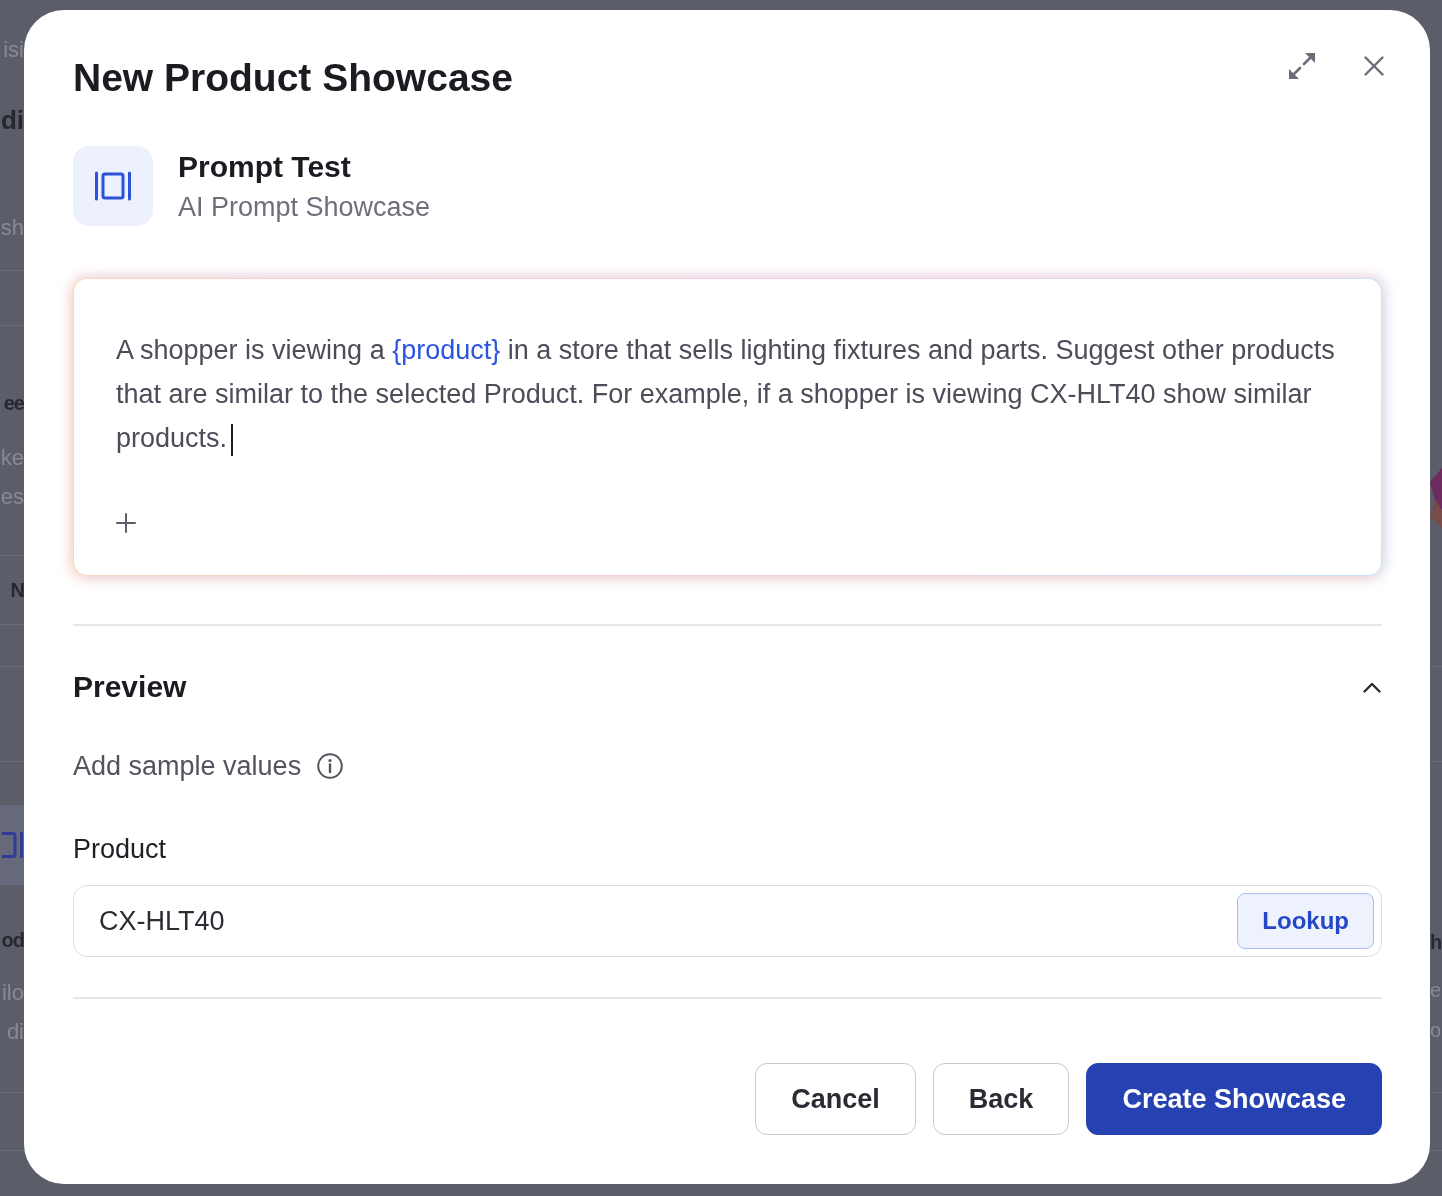 This screenshot has width=1442, height=1196. Describe the element at coordinates (735, 394) in the screenshot. I see `prompt-text: A shopper is viewing a {product} in a store that sells lighting fixtures and parts. Suggest other products that are similar to the selected Product. For example, if a shopper is viewing CX-HLT40 show similar products.` at that location.